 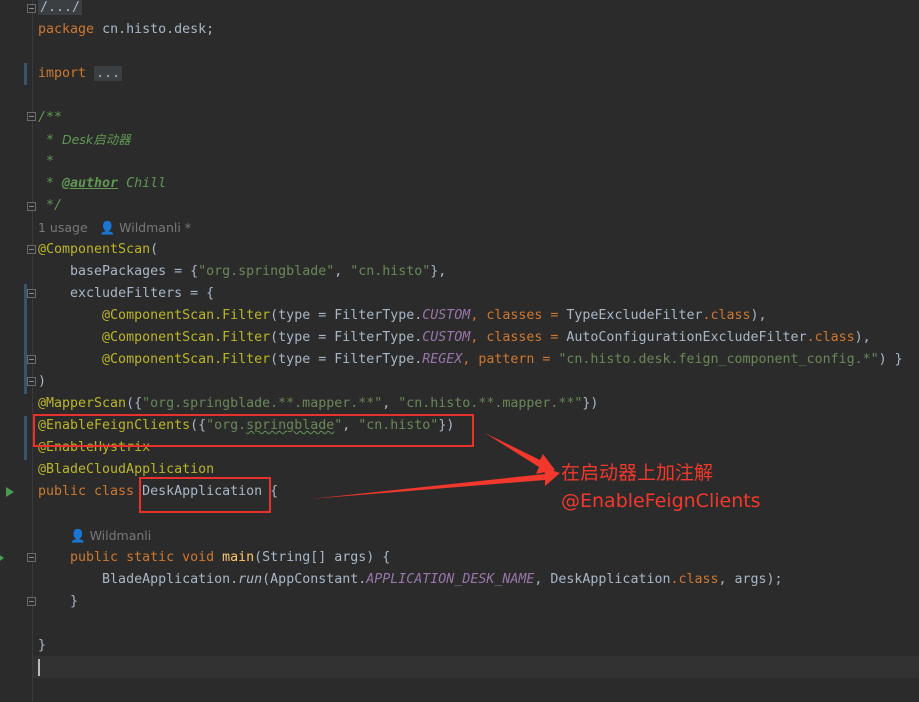 What do you see at coordinates (637, 473) in the screenshot?
I see `callout-line-1: 在启动器上加注解` at bounding box center [637, 473].